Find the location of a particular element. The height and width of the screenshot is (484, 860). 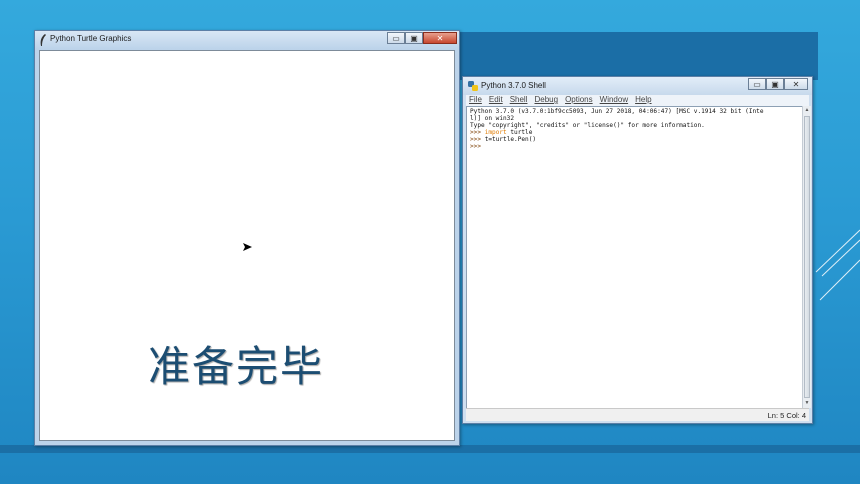

menu-edit: Edit is located at coordinates (496, 100).